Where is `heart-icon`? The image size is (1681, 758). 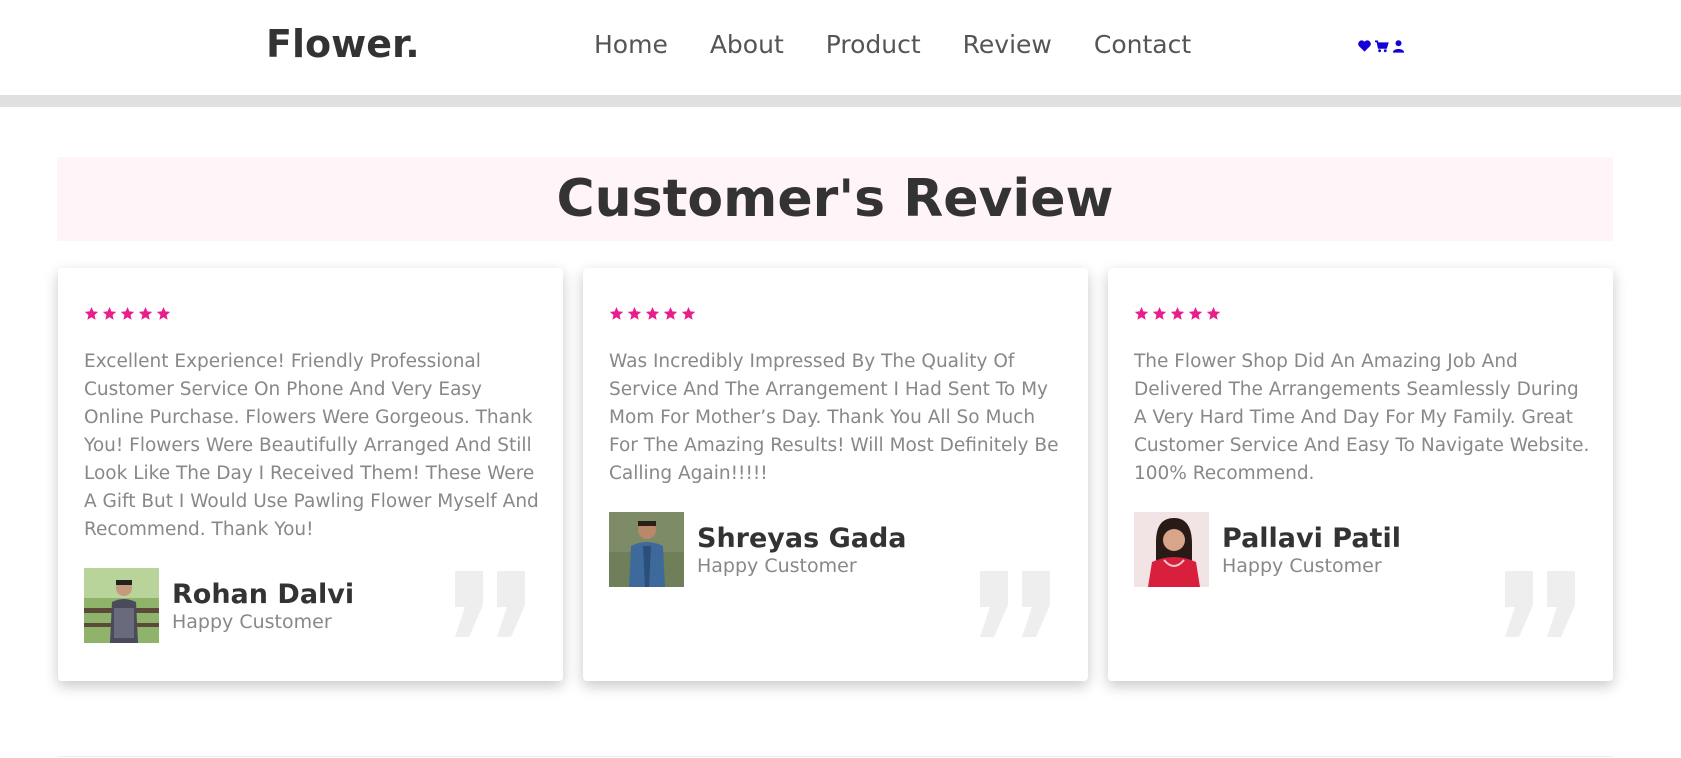
heart-icon is located at coordinates (1364, 46).